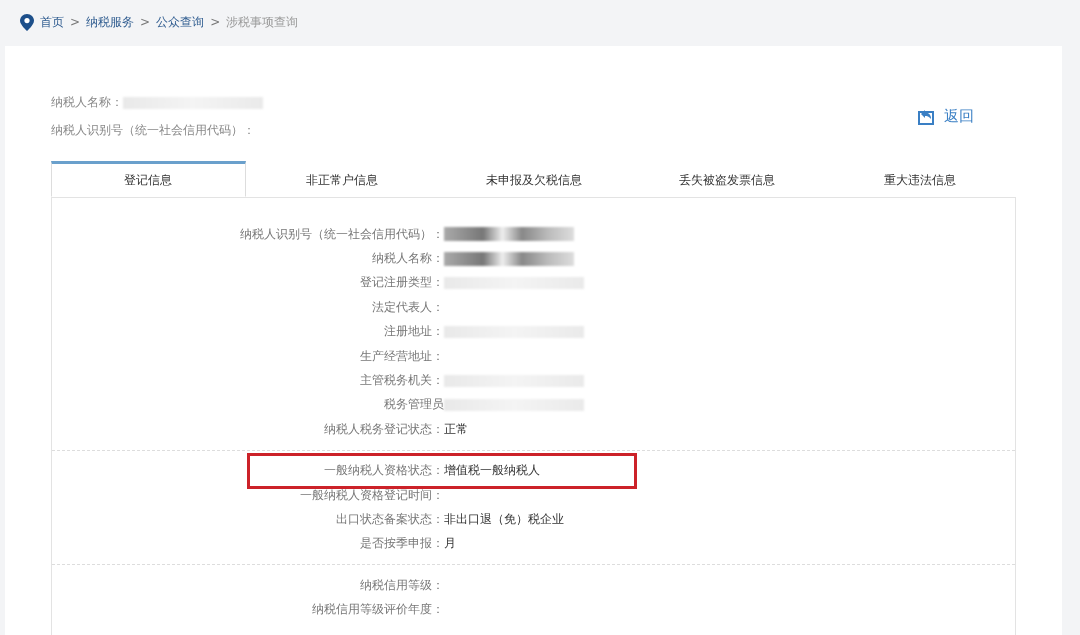 The image size is (1080, 635). I want to click on field-label: 税务管理员, so click(413, 405).